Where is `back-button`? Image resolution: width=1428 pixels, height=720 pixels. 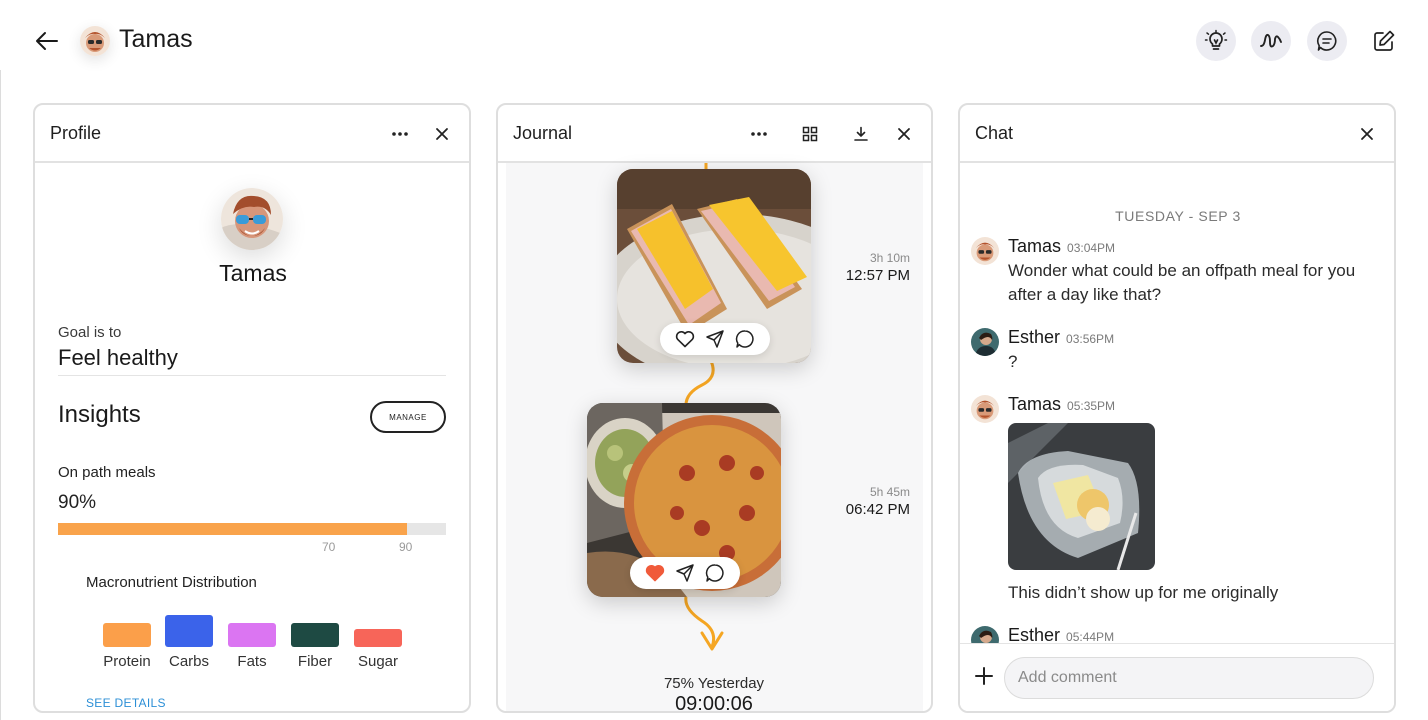 back-button is located at coordinates (47, 41).